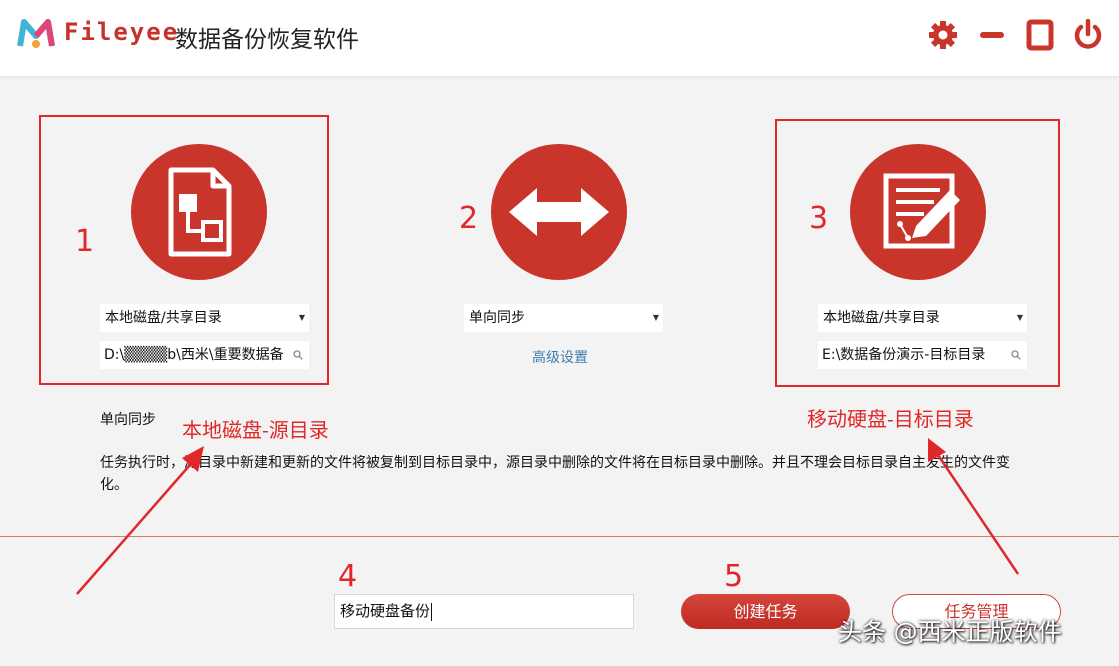 The height and width of the screenshot is (666, 1119). Describe the element at coordinates (348, 576) in the screenshot. I see `annotation-number-4: 4` at that location.